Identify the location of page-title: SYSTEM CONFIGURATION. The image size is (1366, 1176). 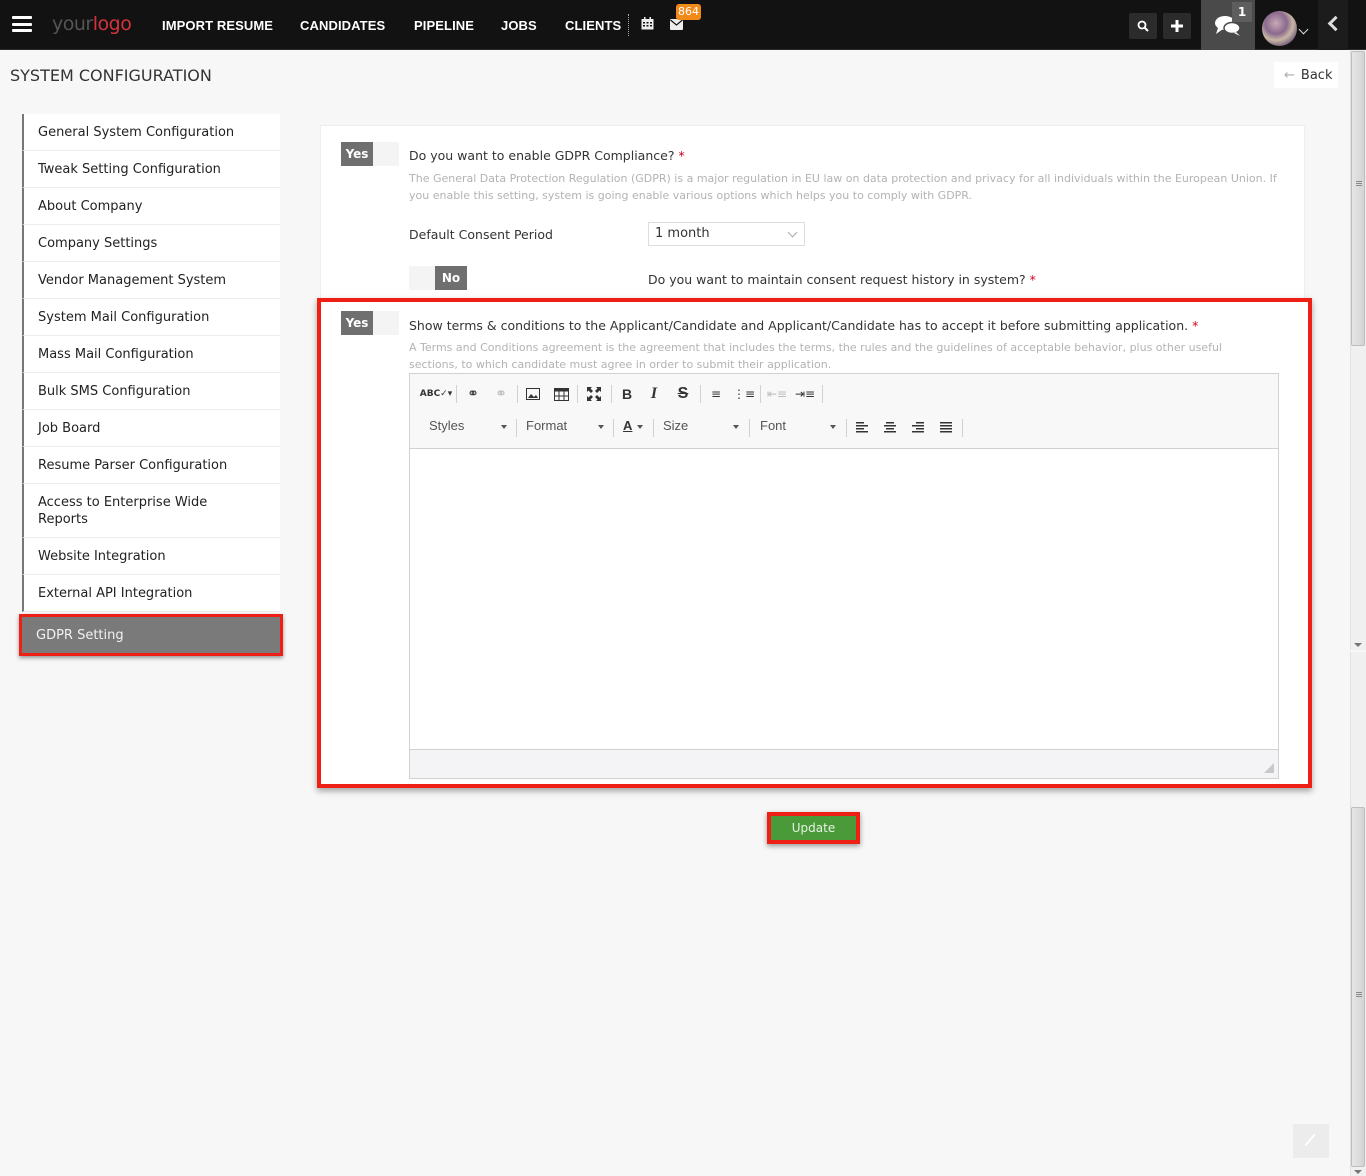
(111, 75).